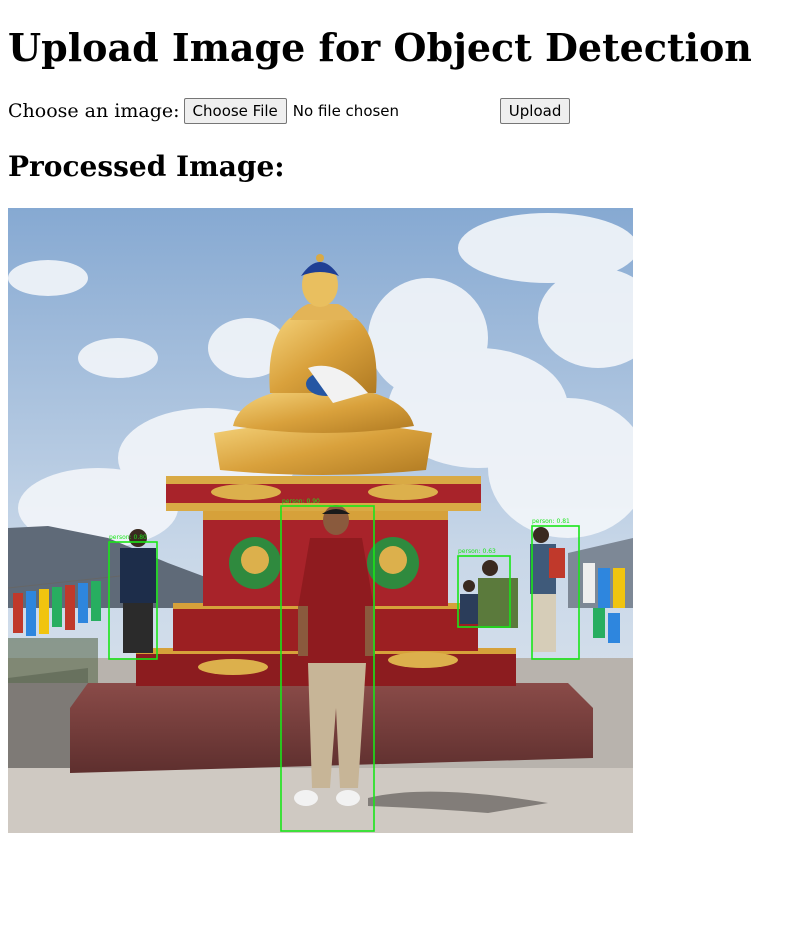 This screenshot has height=935, width=786. Describe the element at coordinates (94, 111) in the screenshot. I see `file-input-label: Choose an image:` at that location.